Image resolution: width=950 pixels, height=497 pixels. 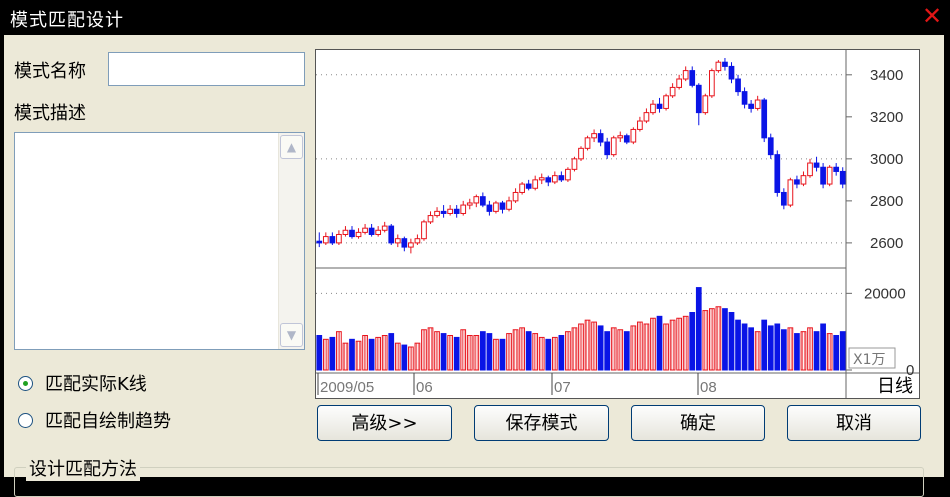 What do you see at coordinates (83, 468) in the screenshot?
I see `match-method-group-label: 设计匹配方法` at bounding box center [83, 468].